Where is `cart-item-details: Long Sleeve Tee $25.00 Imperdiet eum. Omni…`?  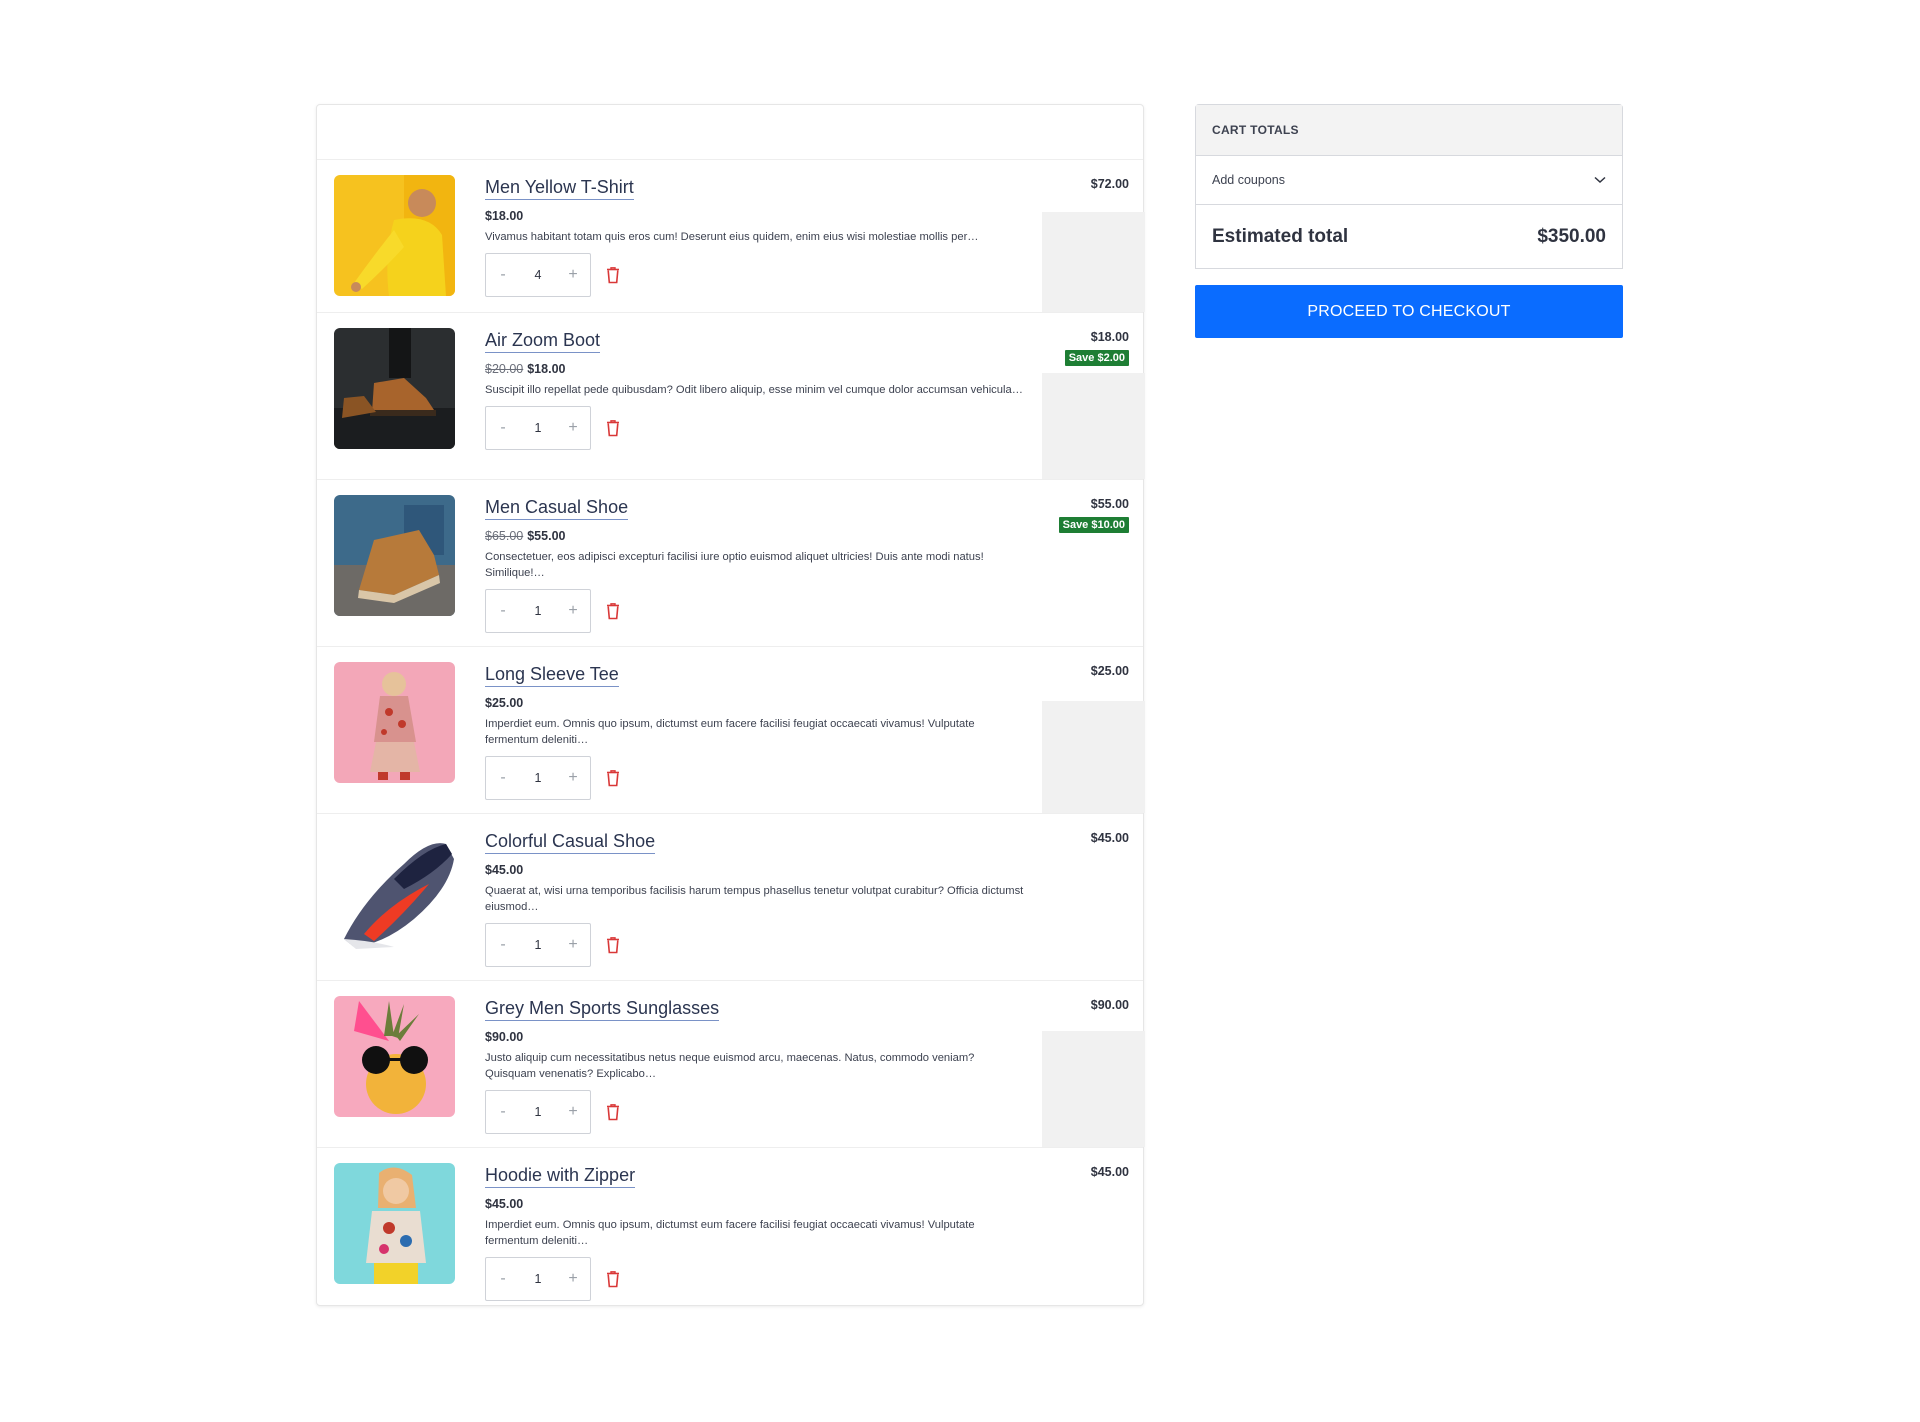 cart-item-details: Long Sleeve Tee $25.00 Imperdiet eum. Omni… is located at coordinates (755, 731).